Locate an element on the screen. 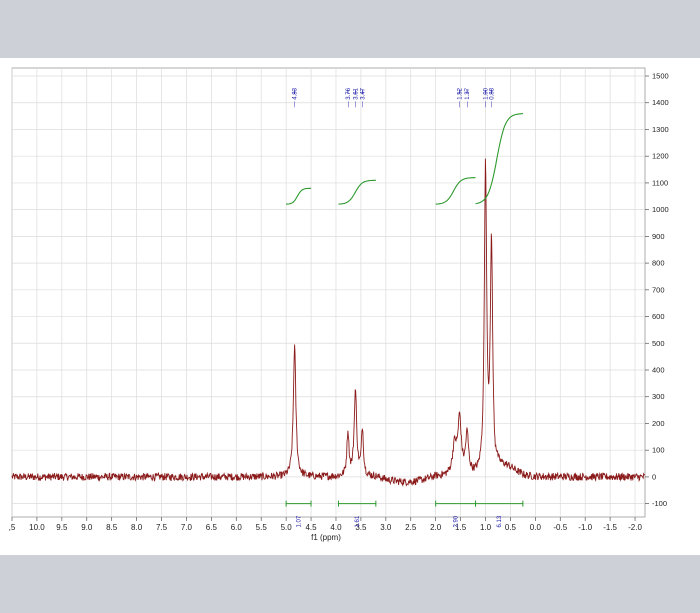  x-tick-label: 0.5 is located at coordinates (511, 527).